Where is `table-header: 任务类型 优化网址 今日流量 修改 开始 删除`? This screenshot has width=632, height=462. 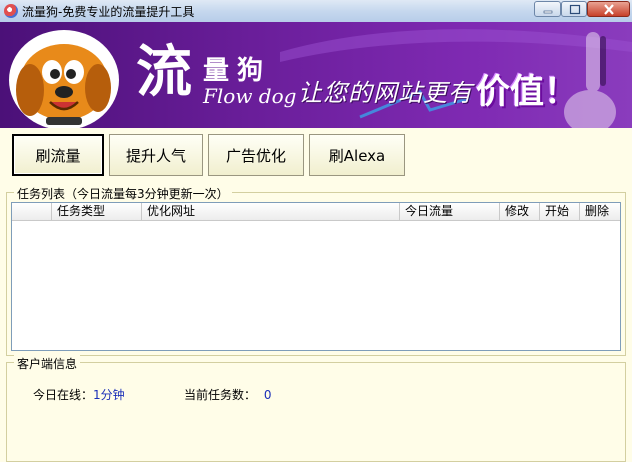 table-header: 任务类型 优化网址 今日流量 修改 开始 删除 is located at coordinates (316, 212).